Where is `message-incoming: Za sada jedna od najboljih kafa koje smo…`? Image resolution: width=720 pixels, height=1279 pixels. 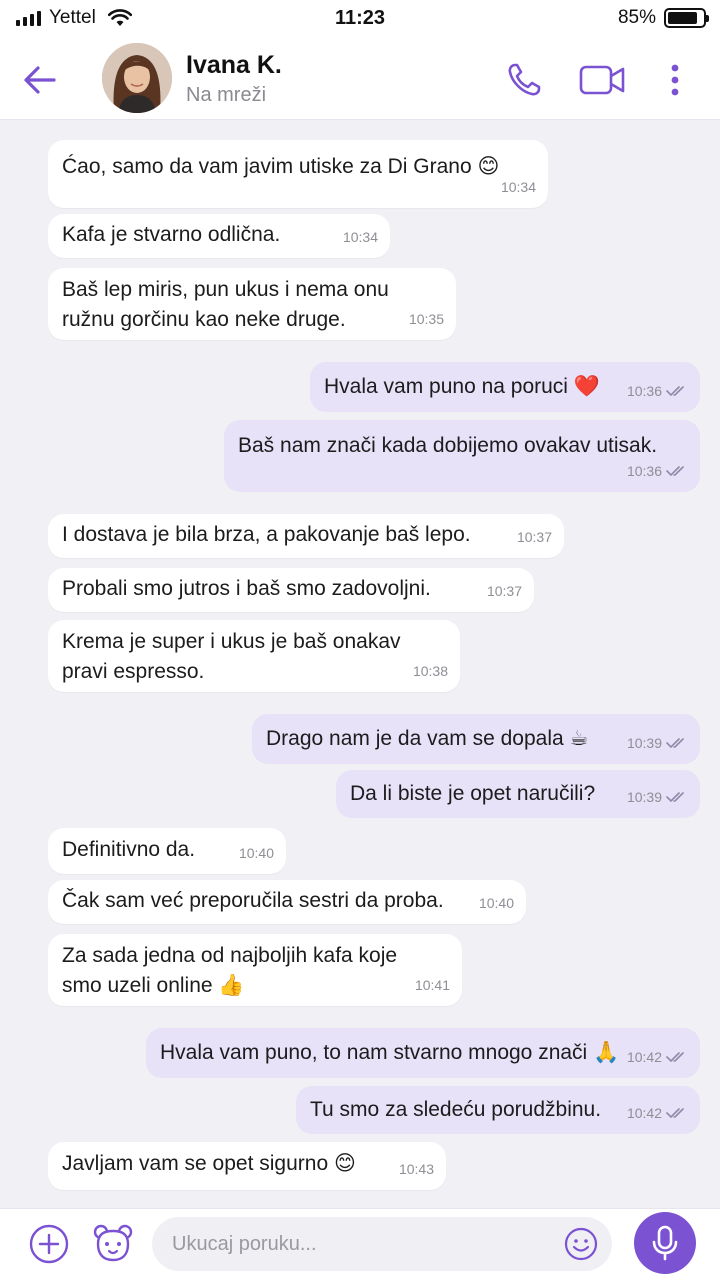
message-incoming: Za sada jedna od najboljih kafa koje smo… is located at coordinates (255, 970).